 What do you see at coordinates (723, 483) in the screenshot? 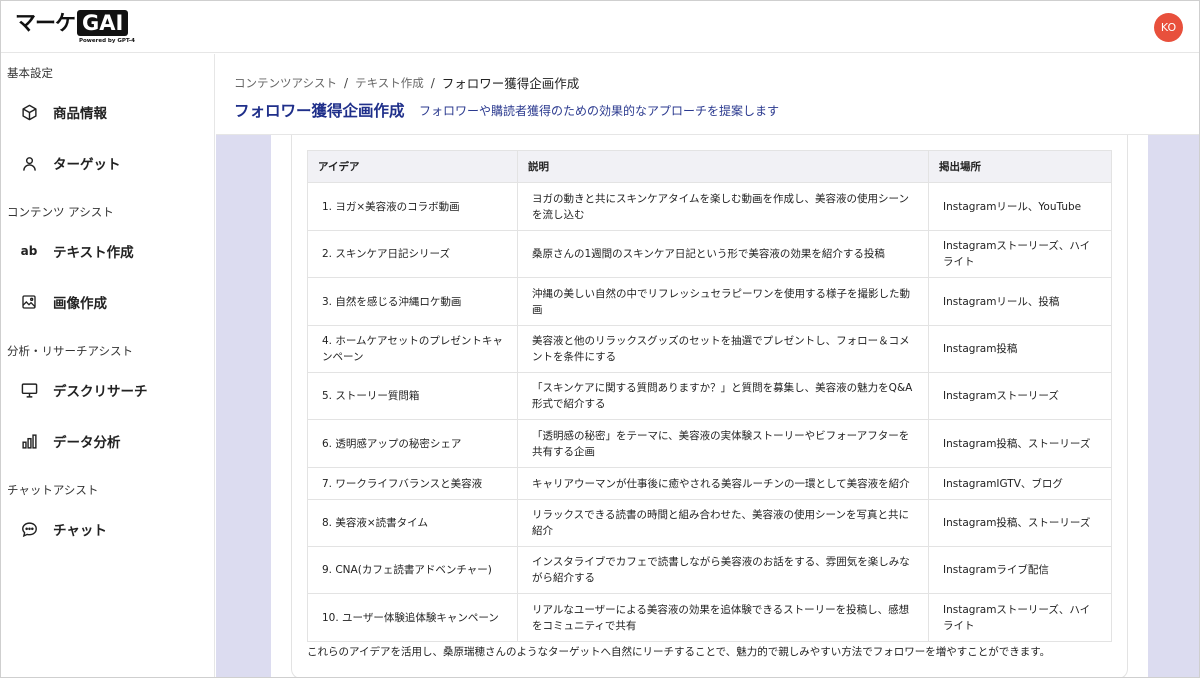
I see `description-cell: キャリアウーマンが仕事後に癒やされる美容ルーチンの一環として美容液を紹介` at bounding box center [723, 483].